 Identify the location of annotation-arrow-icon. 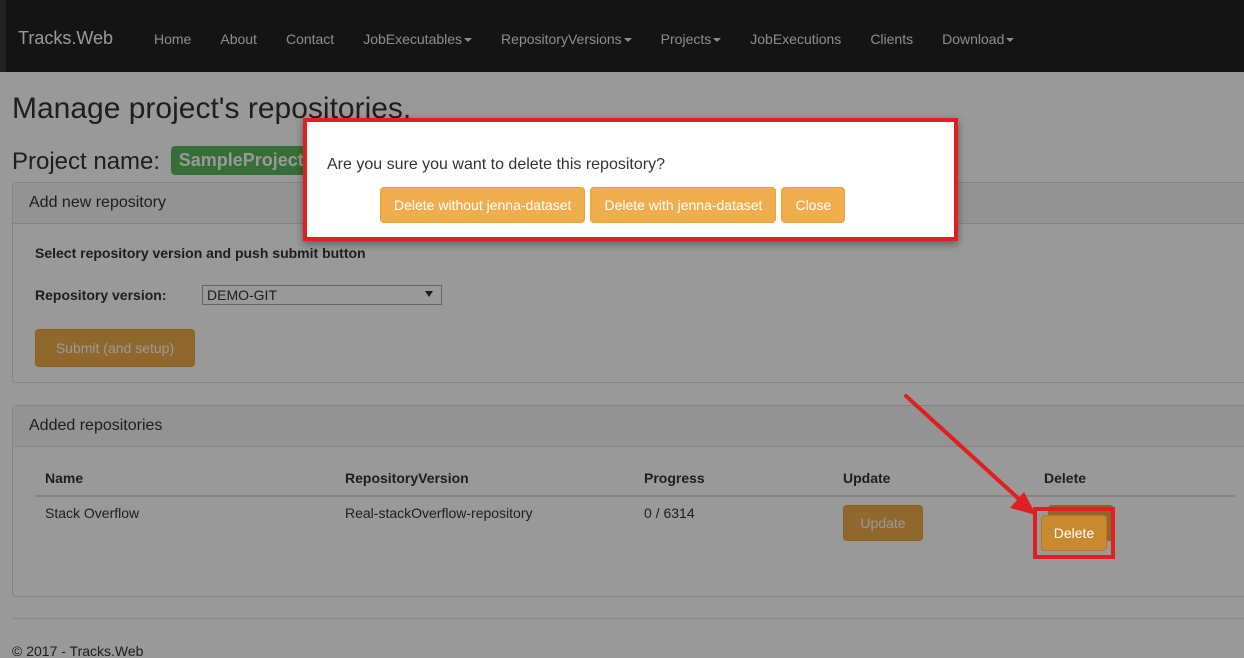
(970, 454).